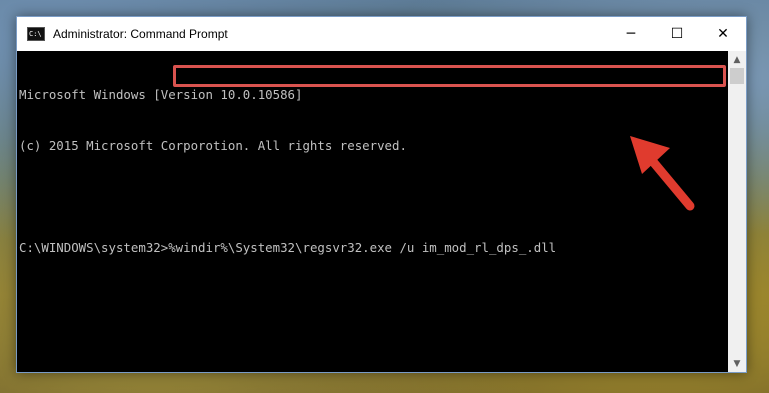 The width and height of the screenshot is (769, 393). What do you see at coordinates (737, 211) in the screenshot?
I see `vertical-scrollbar: ▲ ▼` at bounding box center [737, 211].